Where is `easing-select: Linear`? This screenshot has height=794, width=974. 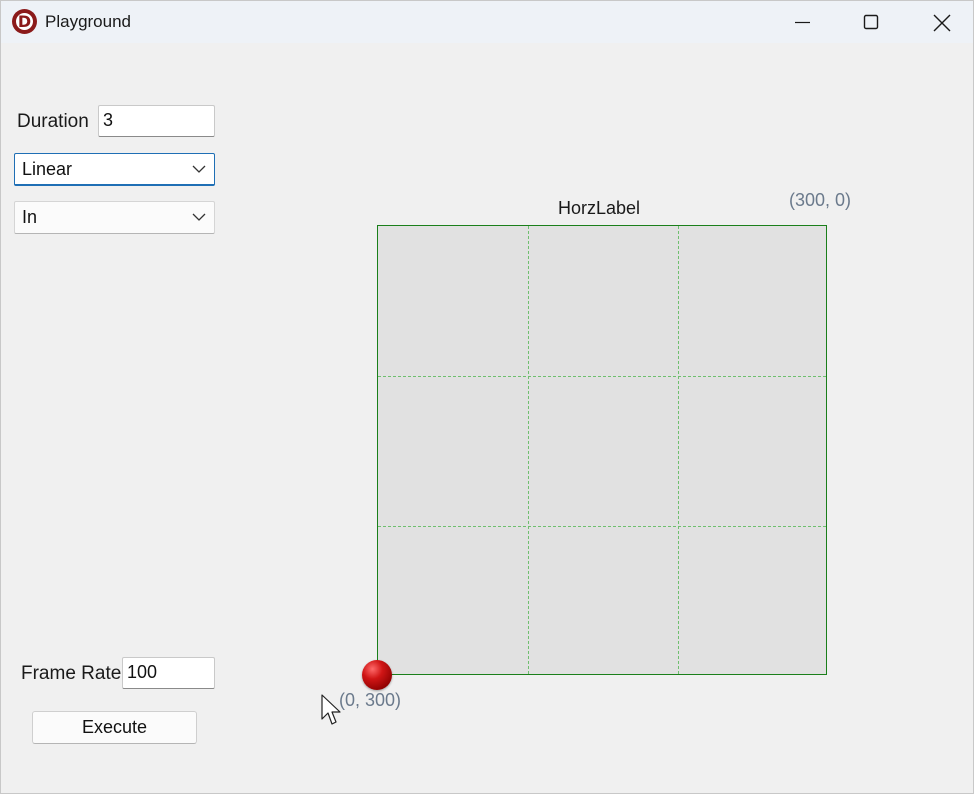
easing-select: Linear is located at coordinates (114, 169).